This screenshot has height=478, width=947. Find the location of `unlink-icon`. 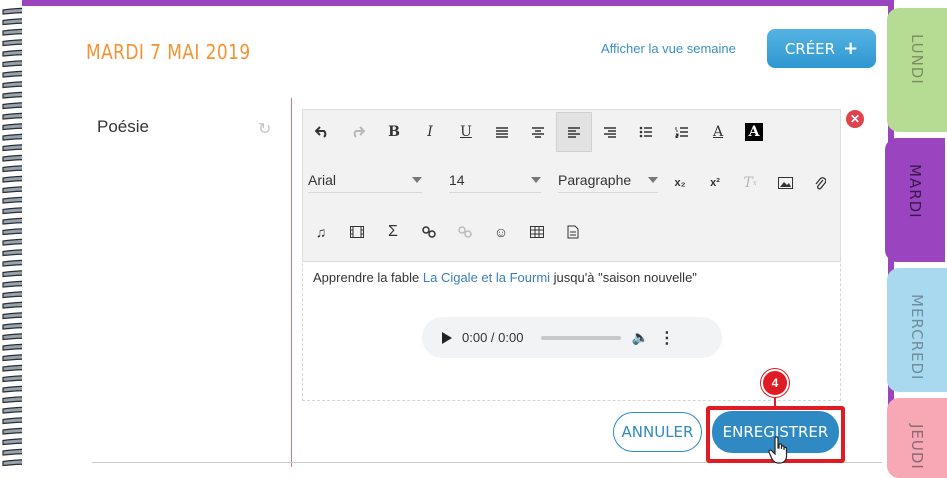

unlink-icon is located at coordinates (465, 232).